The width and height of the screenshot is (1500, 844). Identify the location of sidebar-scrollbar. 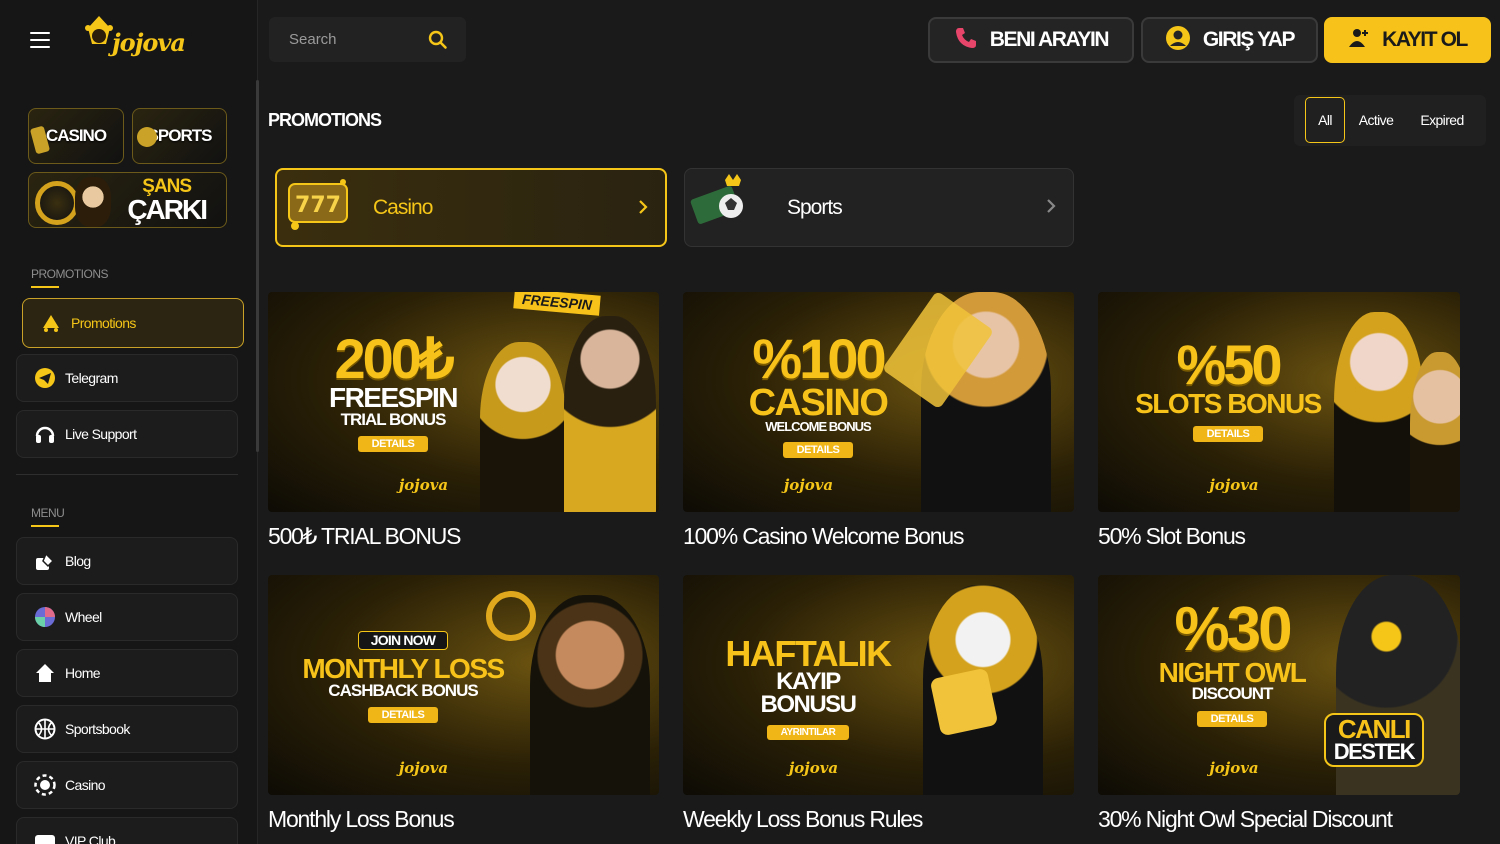
(257, 266).